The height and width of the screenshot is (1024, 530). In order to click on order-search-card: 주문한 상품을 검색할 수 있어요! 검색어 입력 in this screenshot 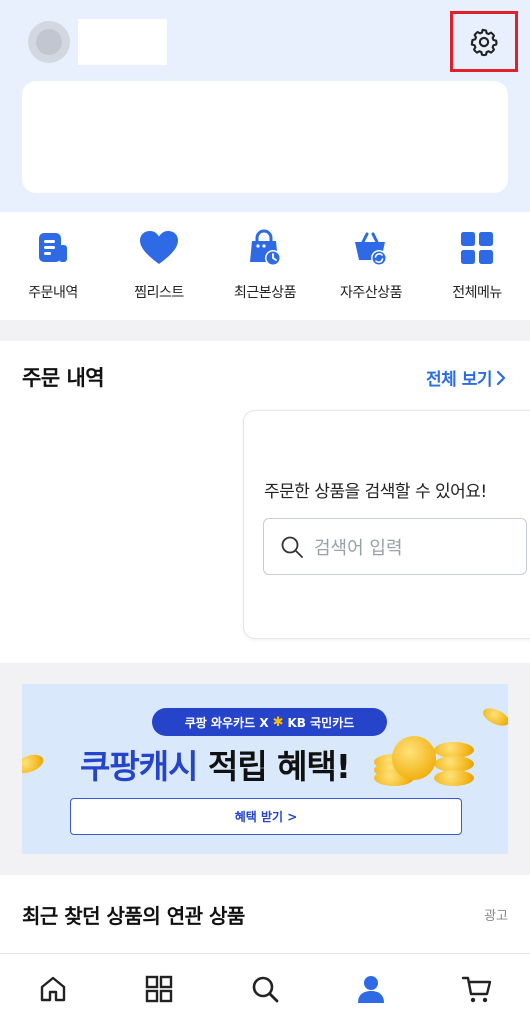, I will do `click(386, 524)`.